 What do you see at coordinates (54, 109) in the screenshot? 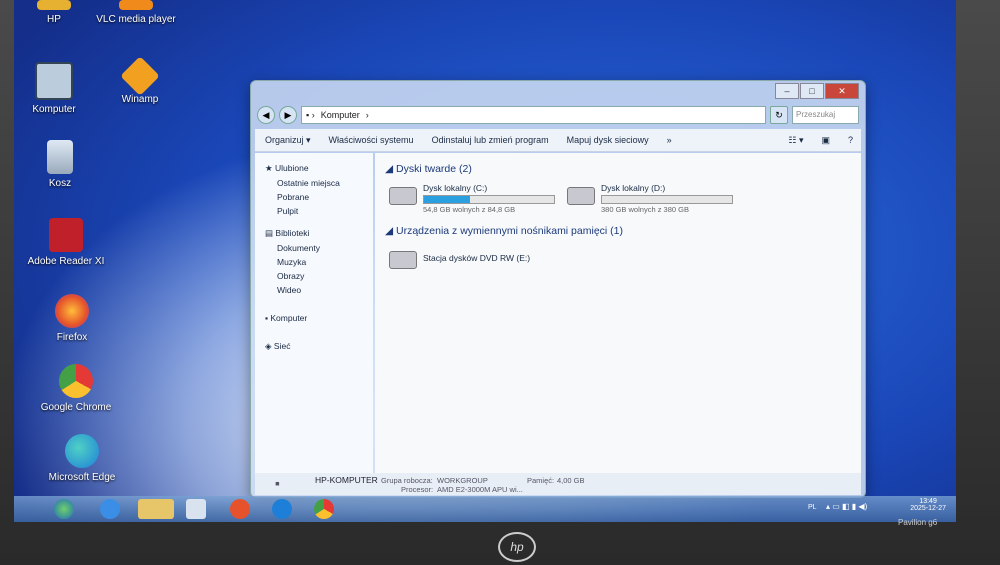
I see `icon-label: Komputer` at bounding box center [54, 109].